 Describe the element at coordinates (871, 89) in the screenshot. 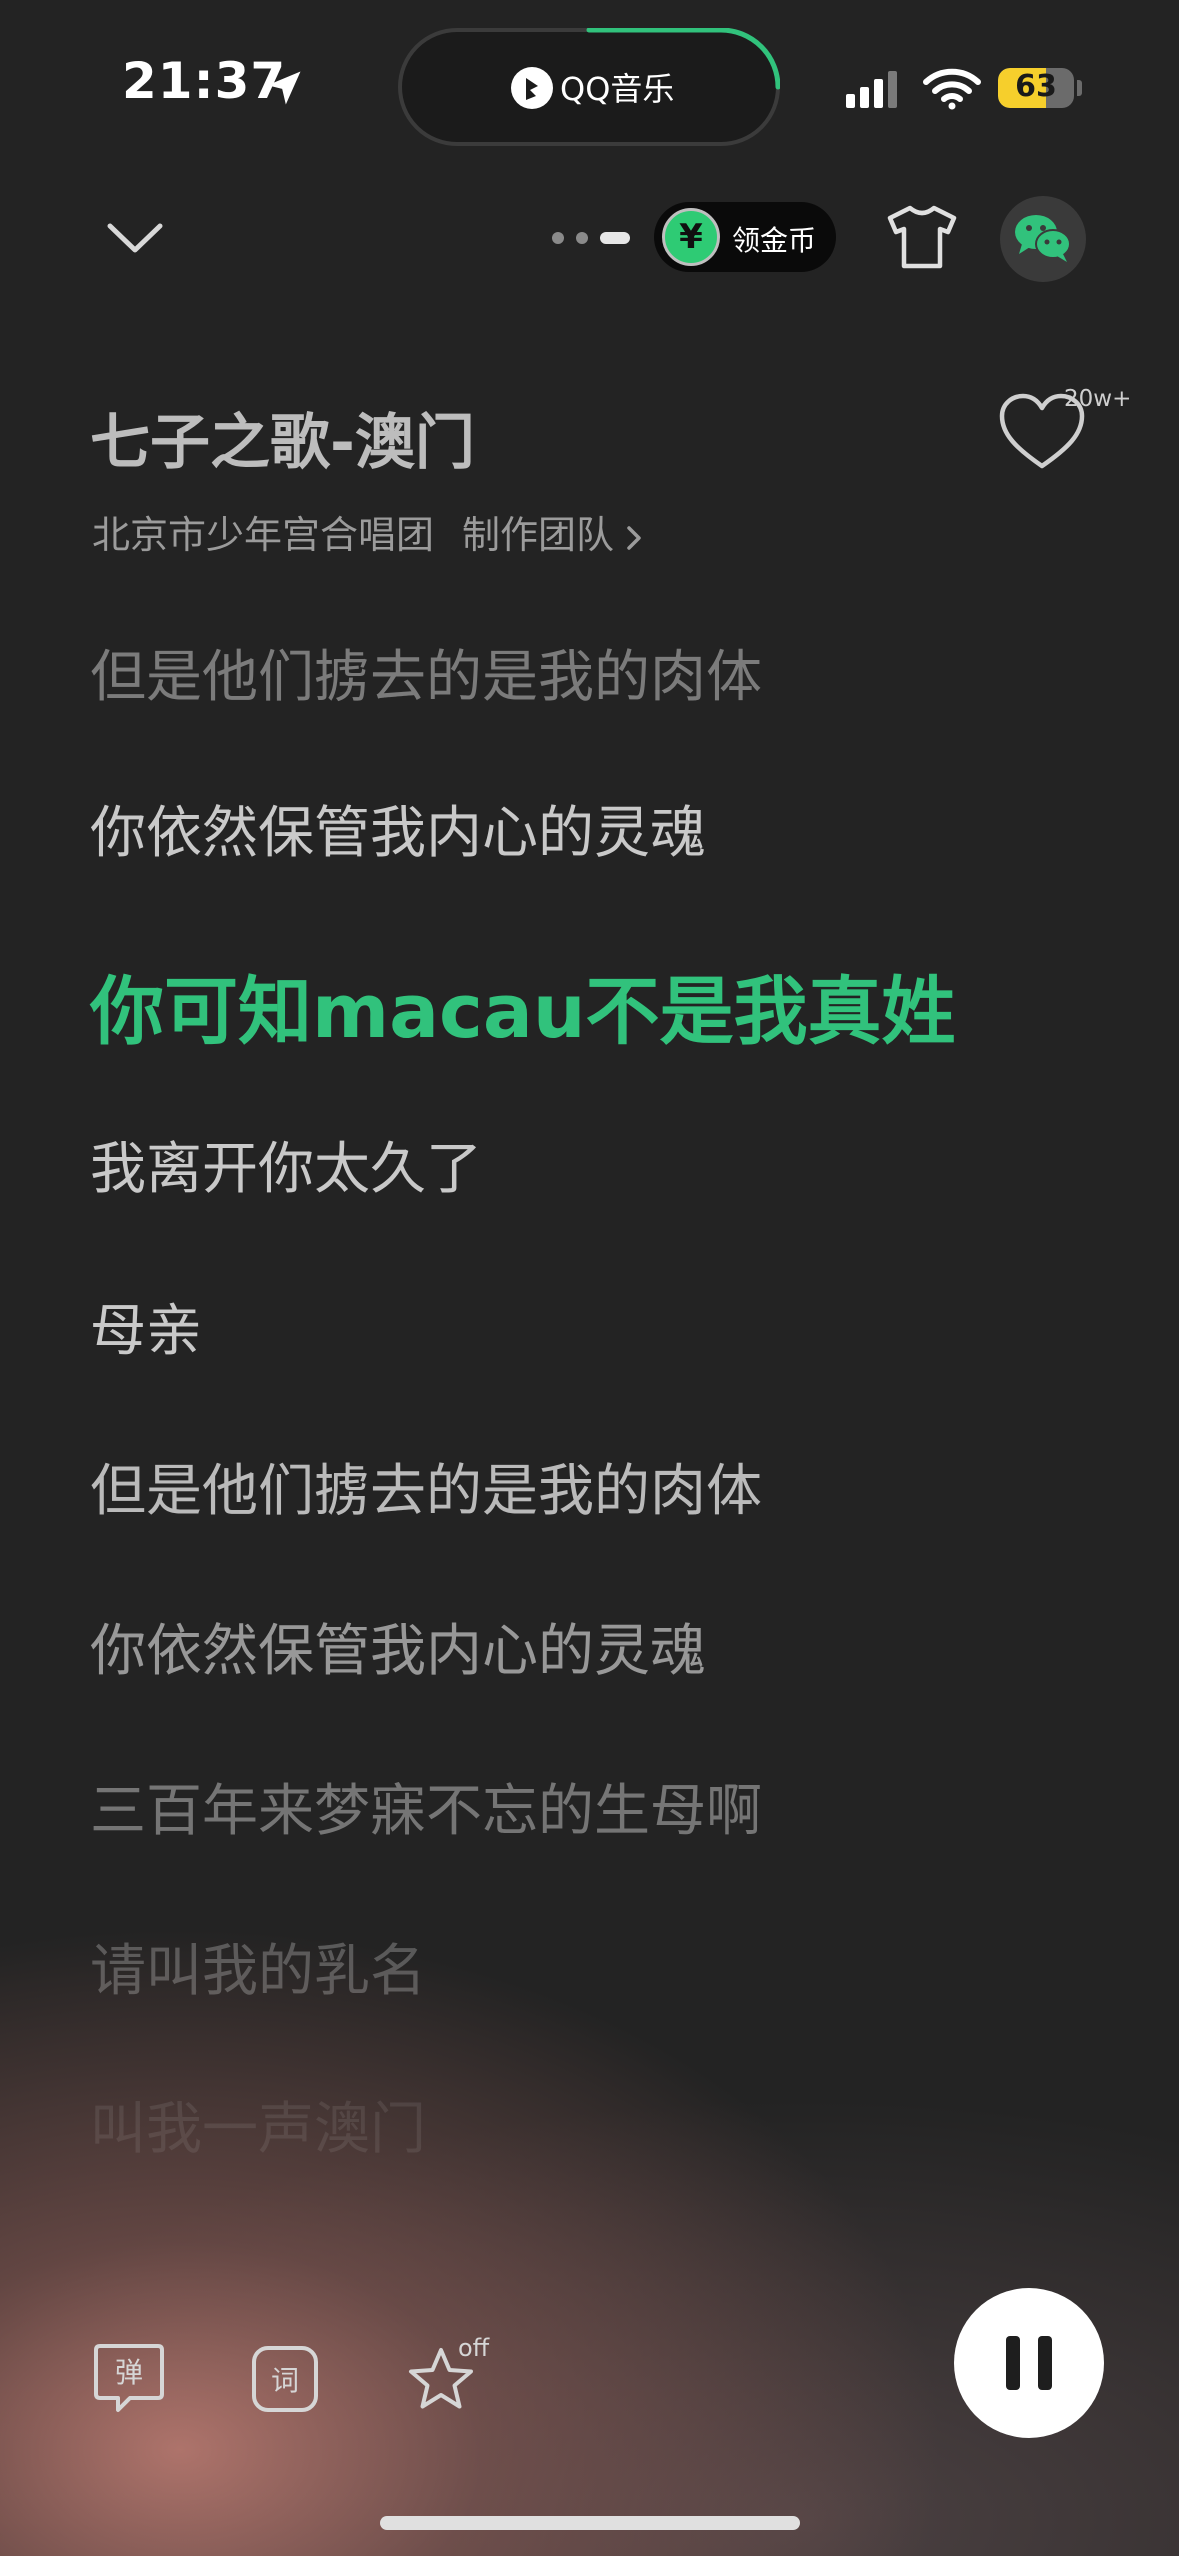

I see `cellular-signal-icon` at that location.